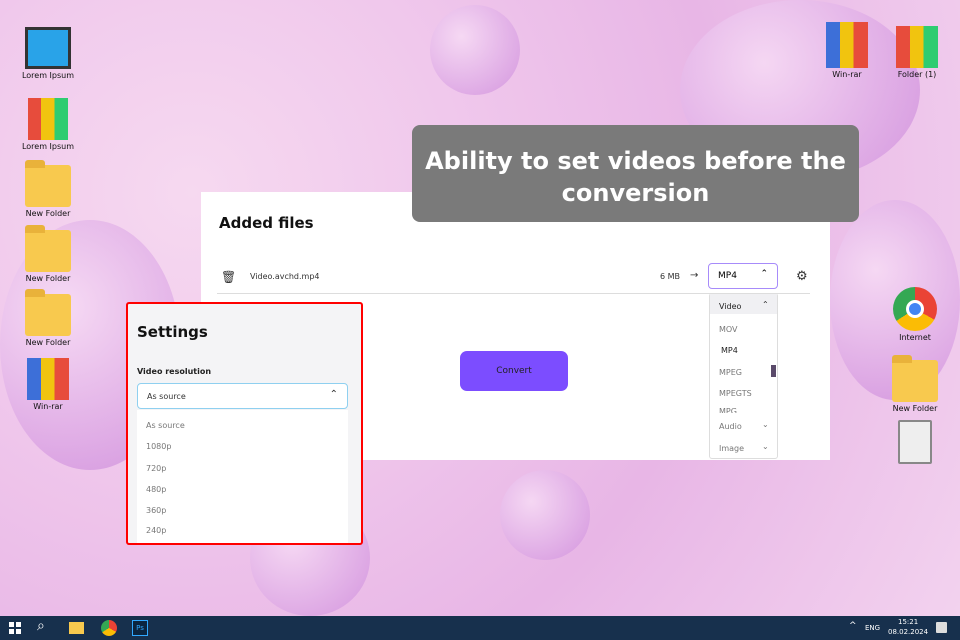 Image resolution: width=960 pixels, height=640 pixels. I want to click on group-image: Image, so click(731, 448).